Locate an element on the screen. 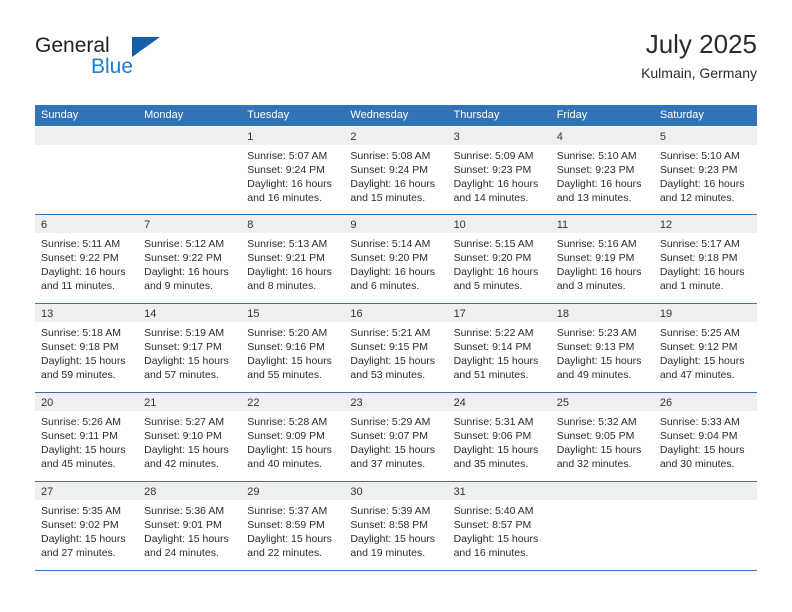  day-detail-line: Sunrise: 5:25 AM is located at coordinates (699, 333).